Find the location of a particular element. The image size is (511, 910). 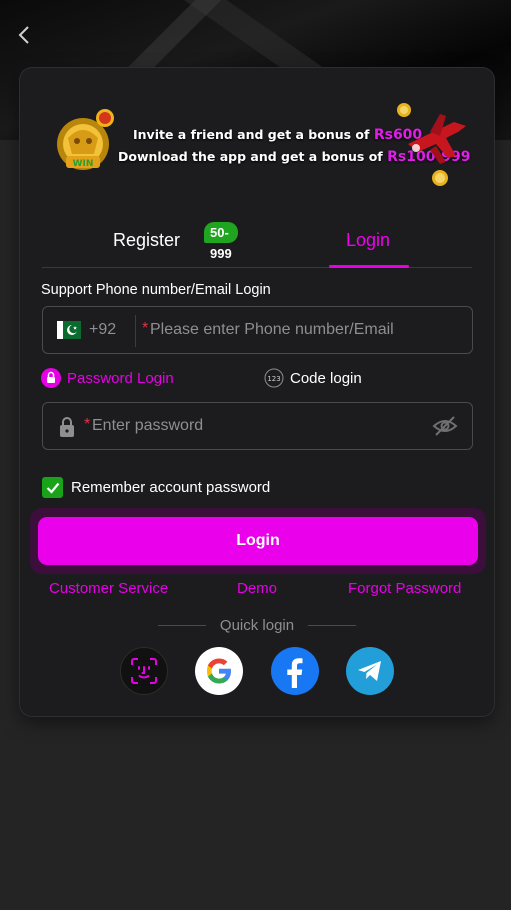

code-icon-text: 123 is located at coordinates (273, 379).